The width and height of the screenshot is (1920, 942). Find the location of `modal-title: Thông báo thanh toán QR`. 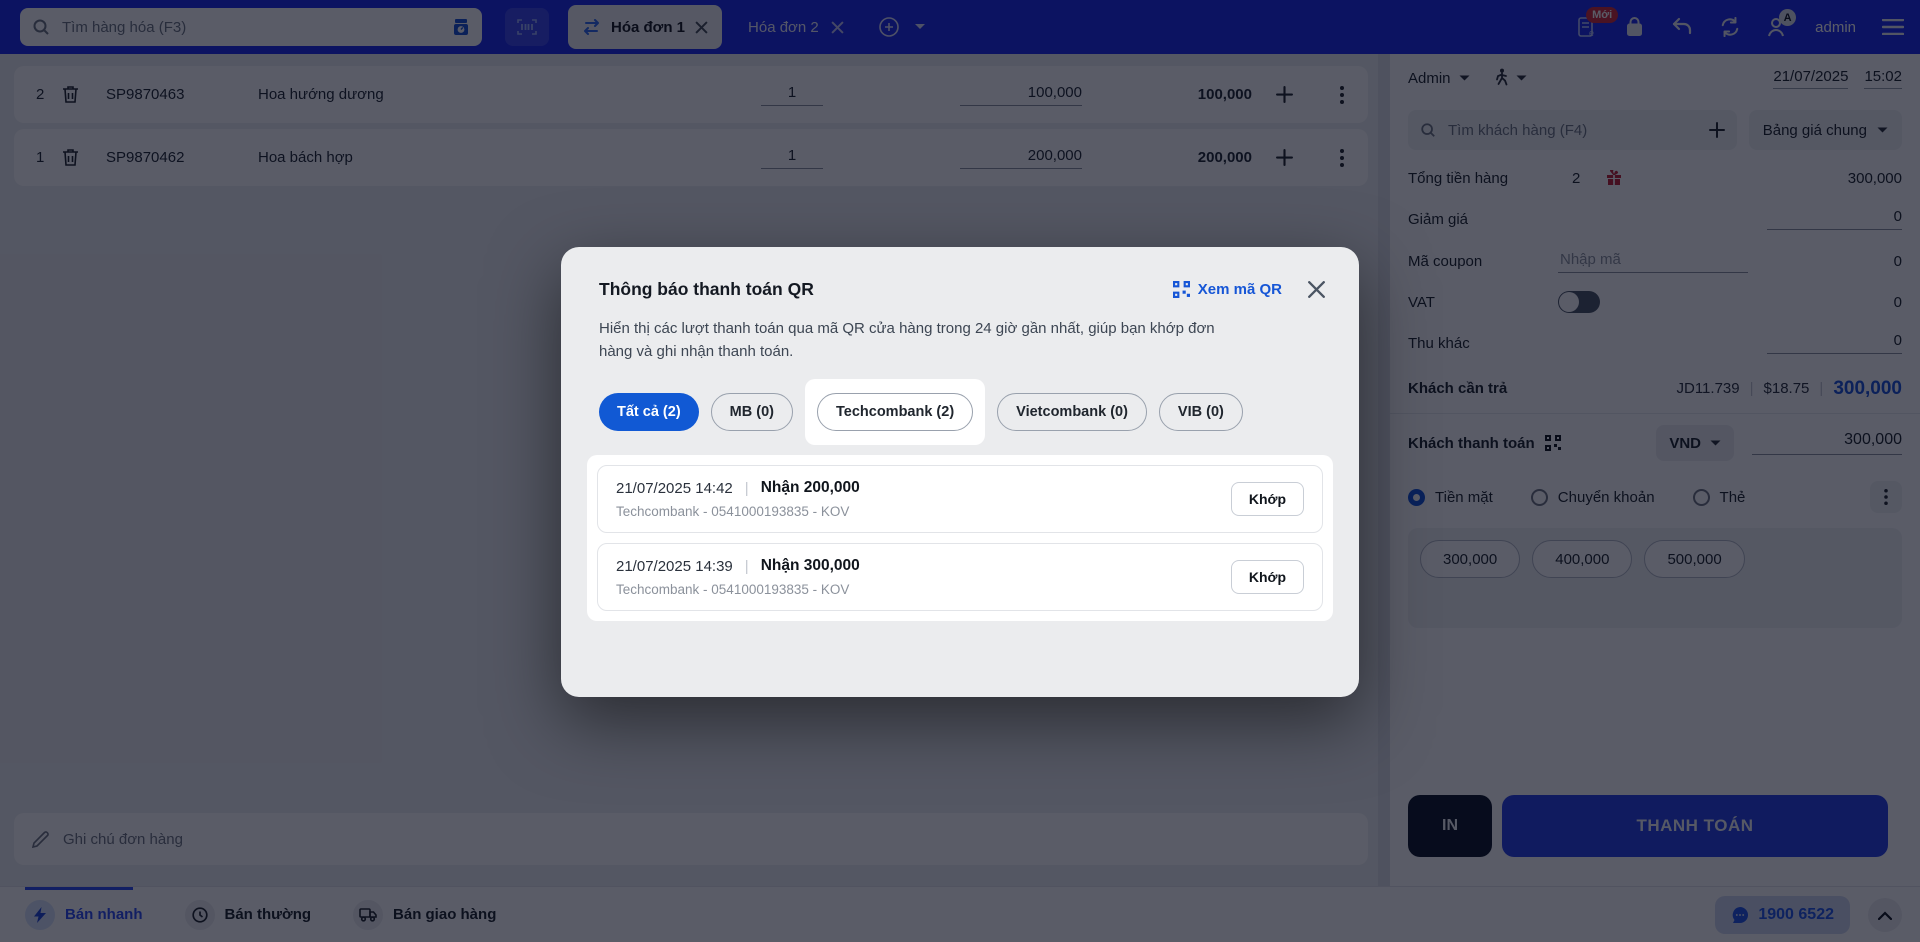

modal-title: Thông báo thanh toán QR is located at coordinates (706, 289).